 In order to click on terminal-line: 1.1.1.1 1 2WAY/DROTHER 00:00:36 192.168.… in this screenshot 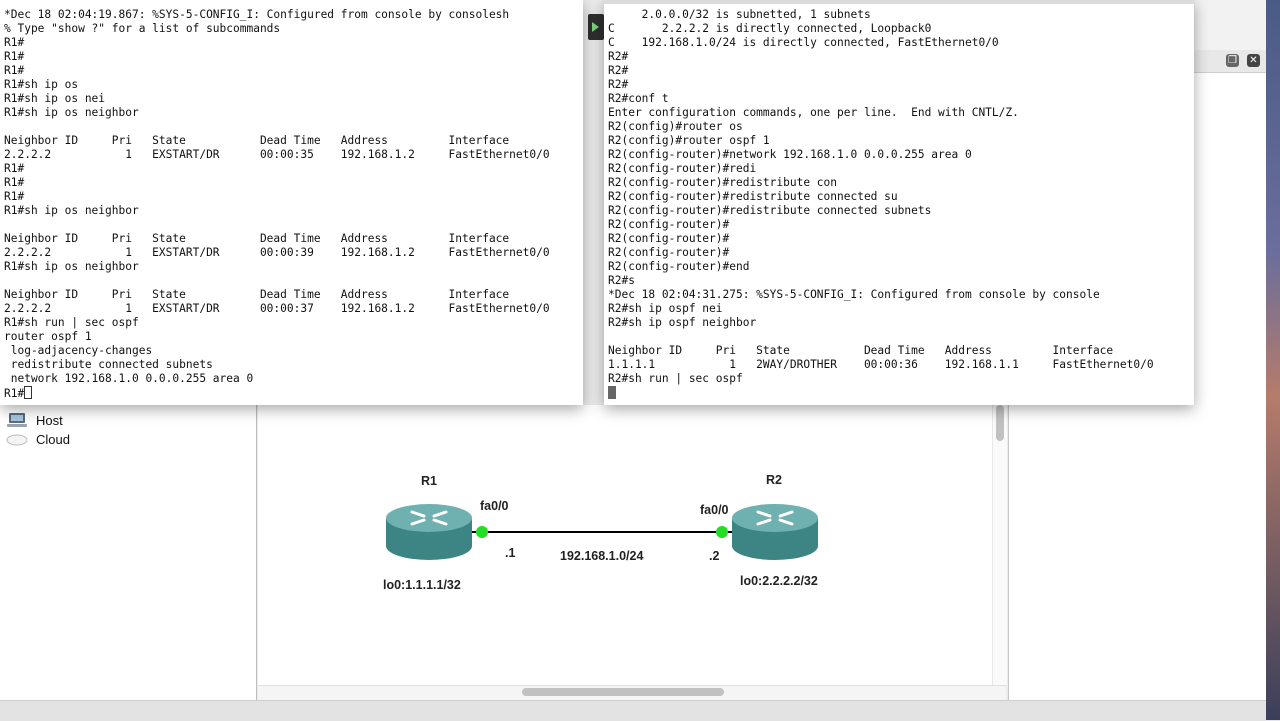, I will do `click(881, 364)`.